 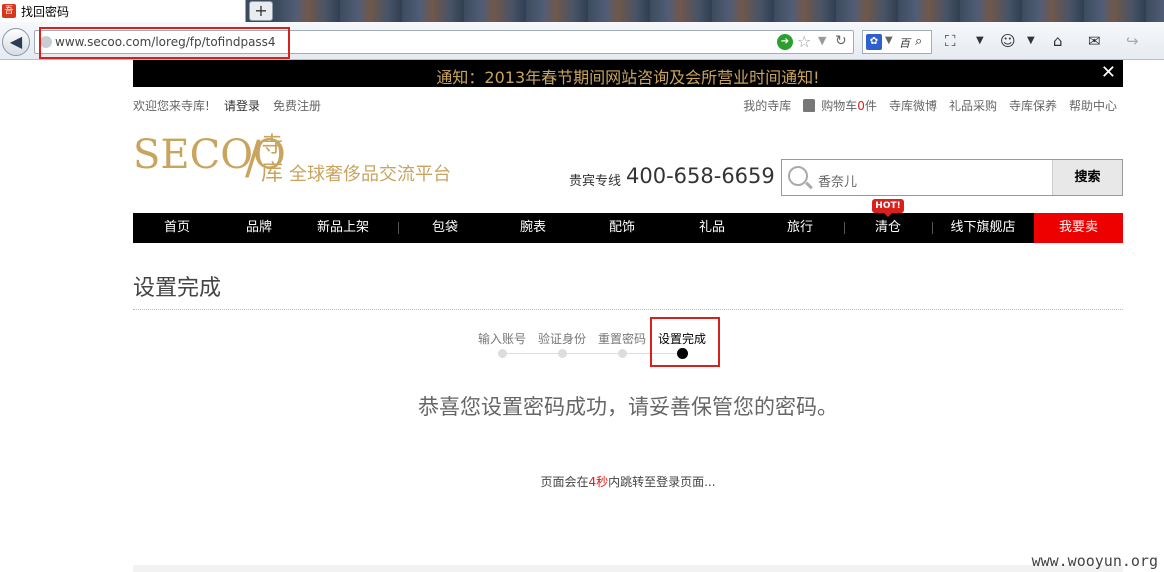 What do you see at coordinates (822, 40) in the screenshot?
I see `history-dropdown-icon: ▼` at bounding box center [822, 40].